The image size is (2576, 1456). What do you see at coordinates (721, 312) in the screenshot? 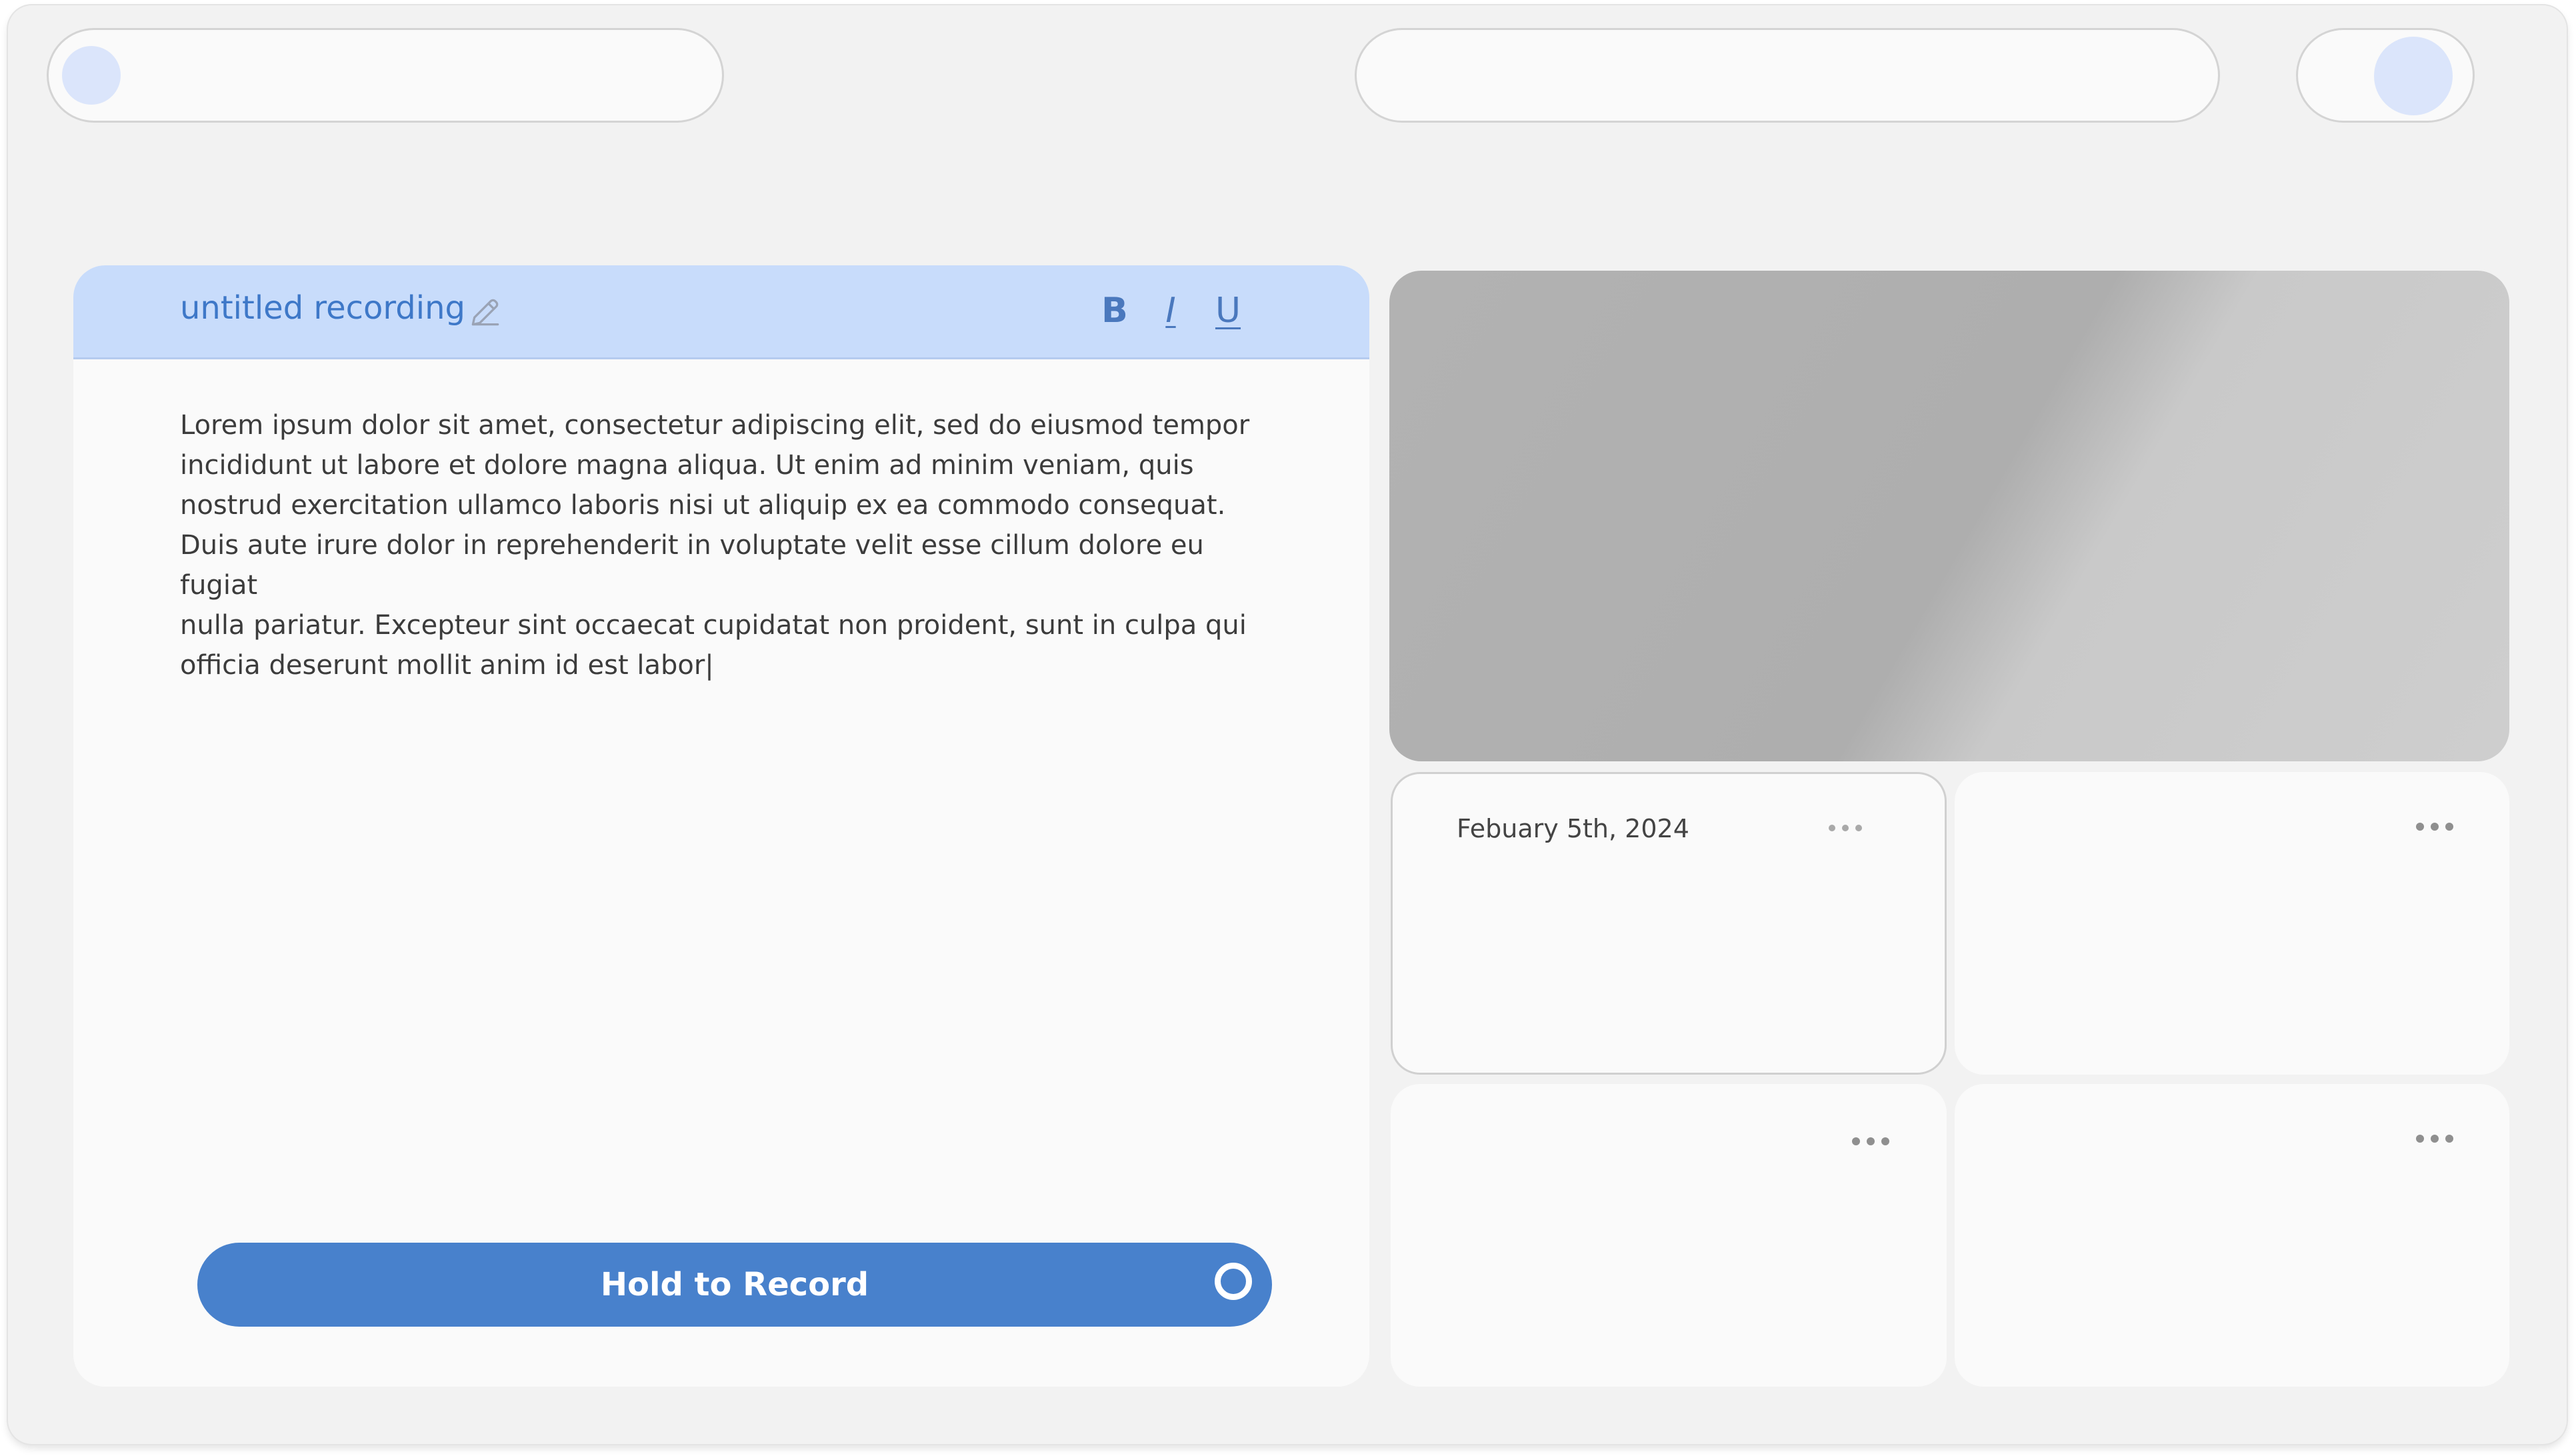
I see `editor-header: untitled recording B I U` at bounding box center [721, 312].